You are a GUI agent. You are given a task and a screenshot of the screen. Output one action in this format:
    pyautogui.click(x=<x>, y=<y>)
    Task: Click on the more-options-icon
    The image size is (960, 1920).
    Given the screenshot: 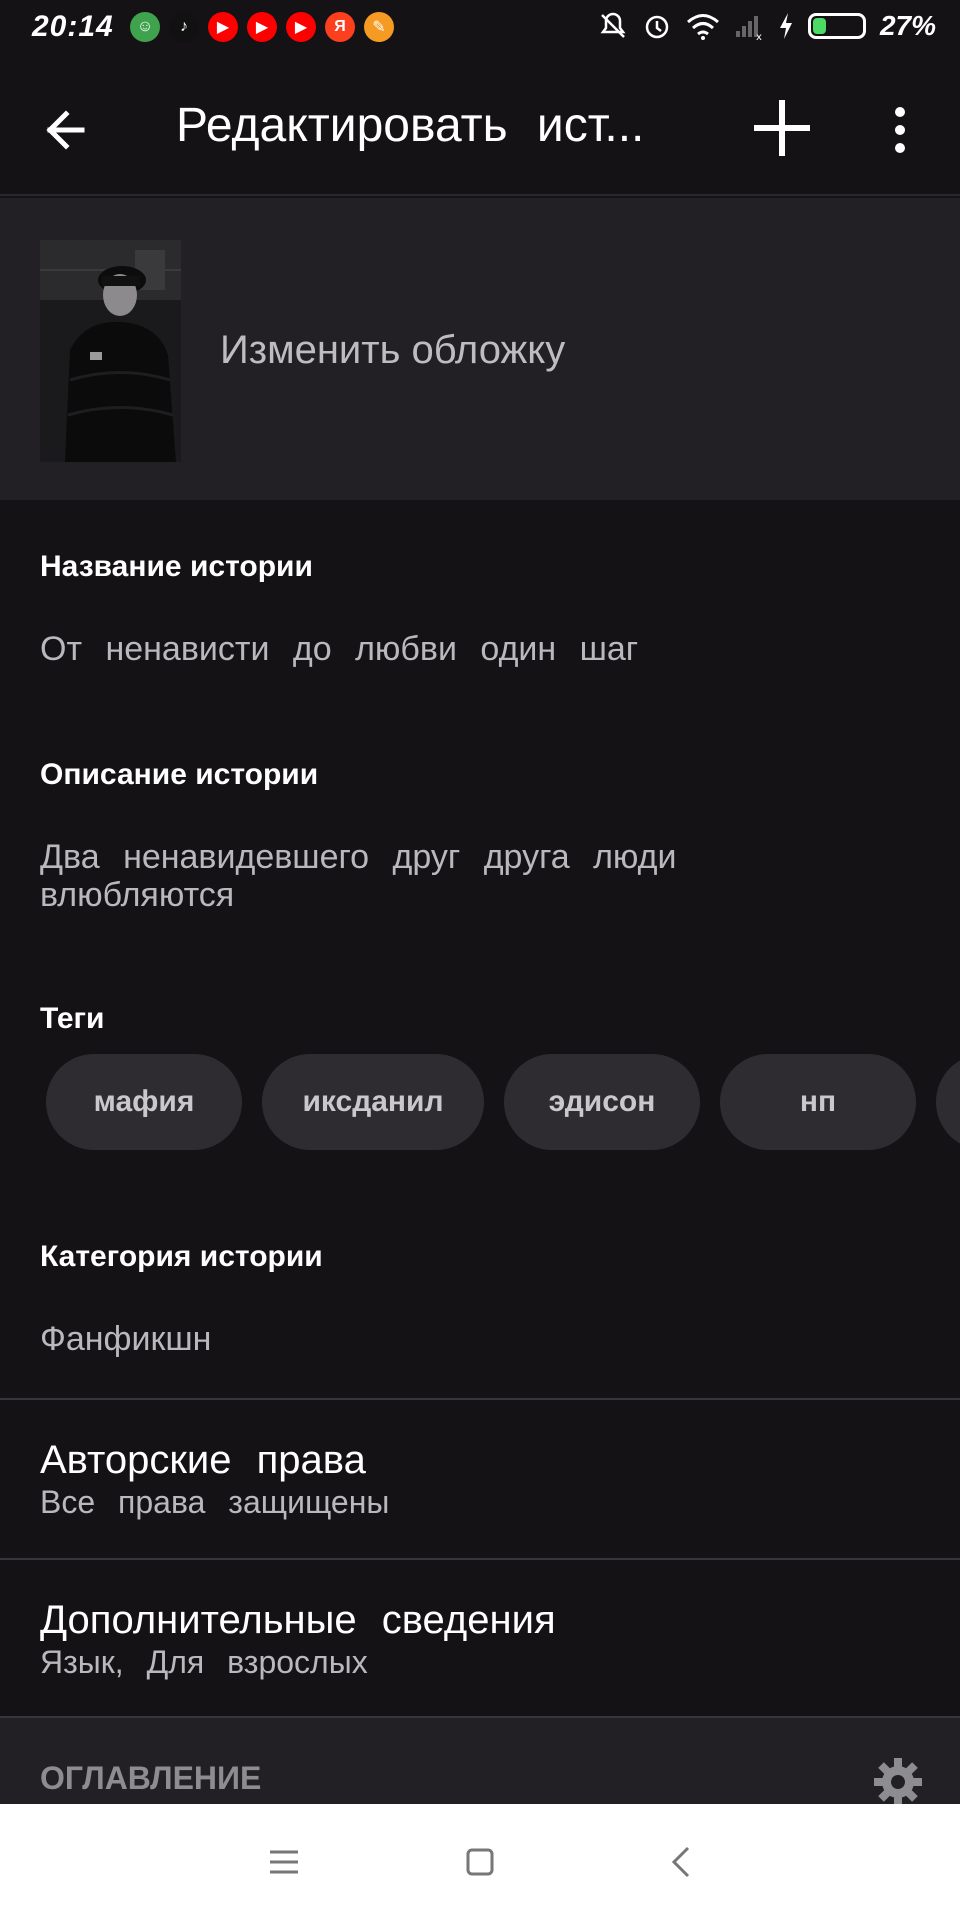 What is the action you would take?
    pyautogui.click(x=900, y=130)
    